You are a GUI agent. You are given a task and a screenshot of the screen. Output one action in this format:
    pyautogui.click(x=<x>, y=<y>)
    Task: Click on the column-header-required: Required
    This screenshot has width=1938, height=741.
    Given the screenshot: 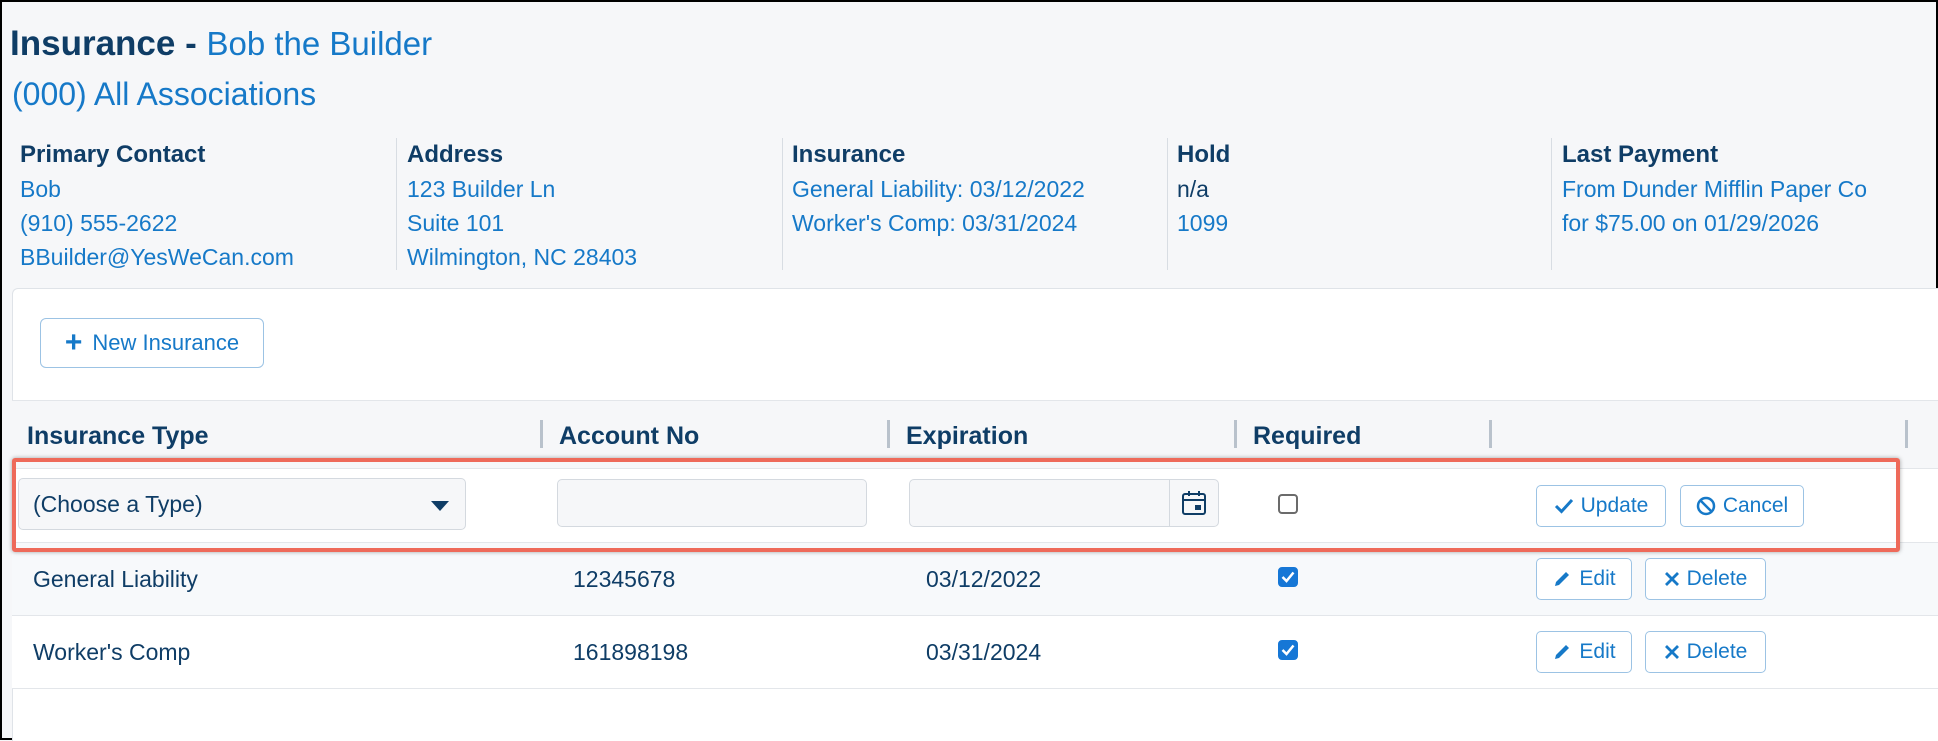 What is the action you would take?
    pyautogui.click(x=1307, y=436)
    